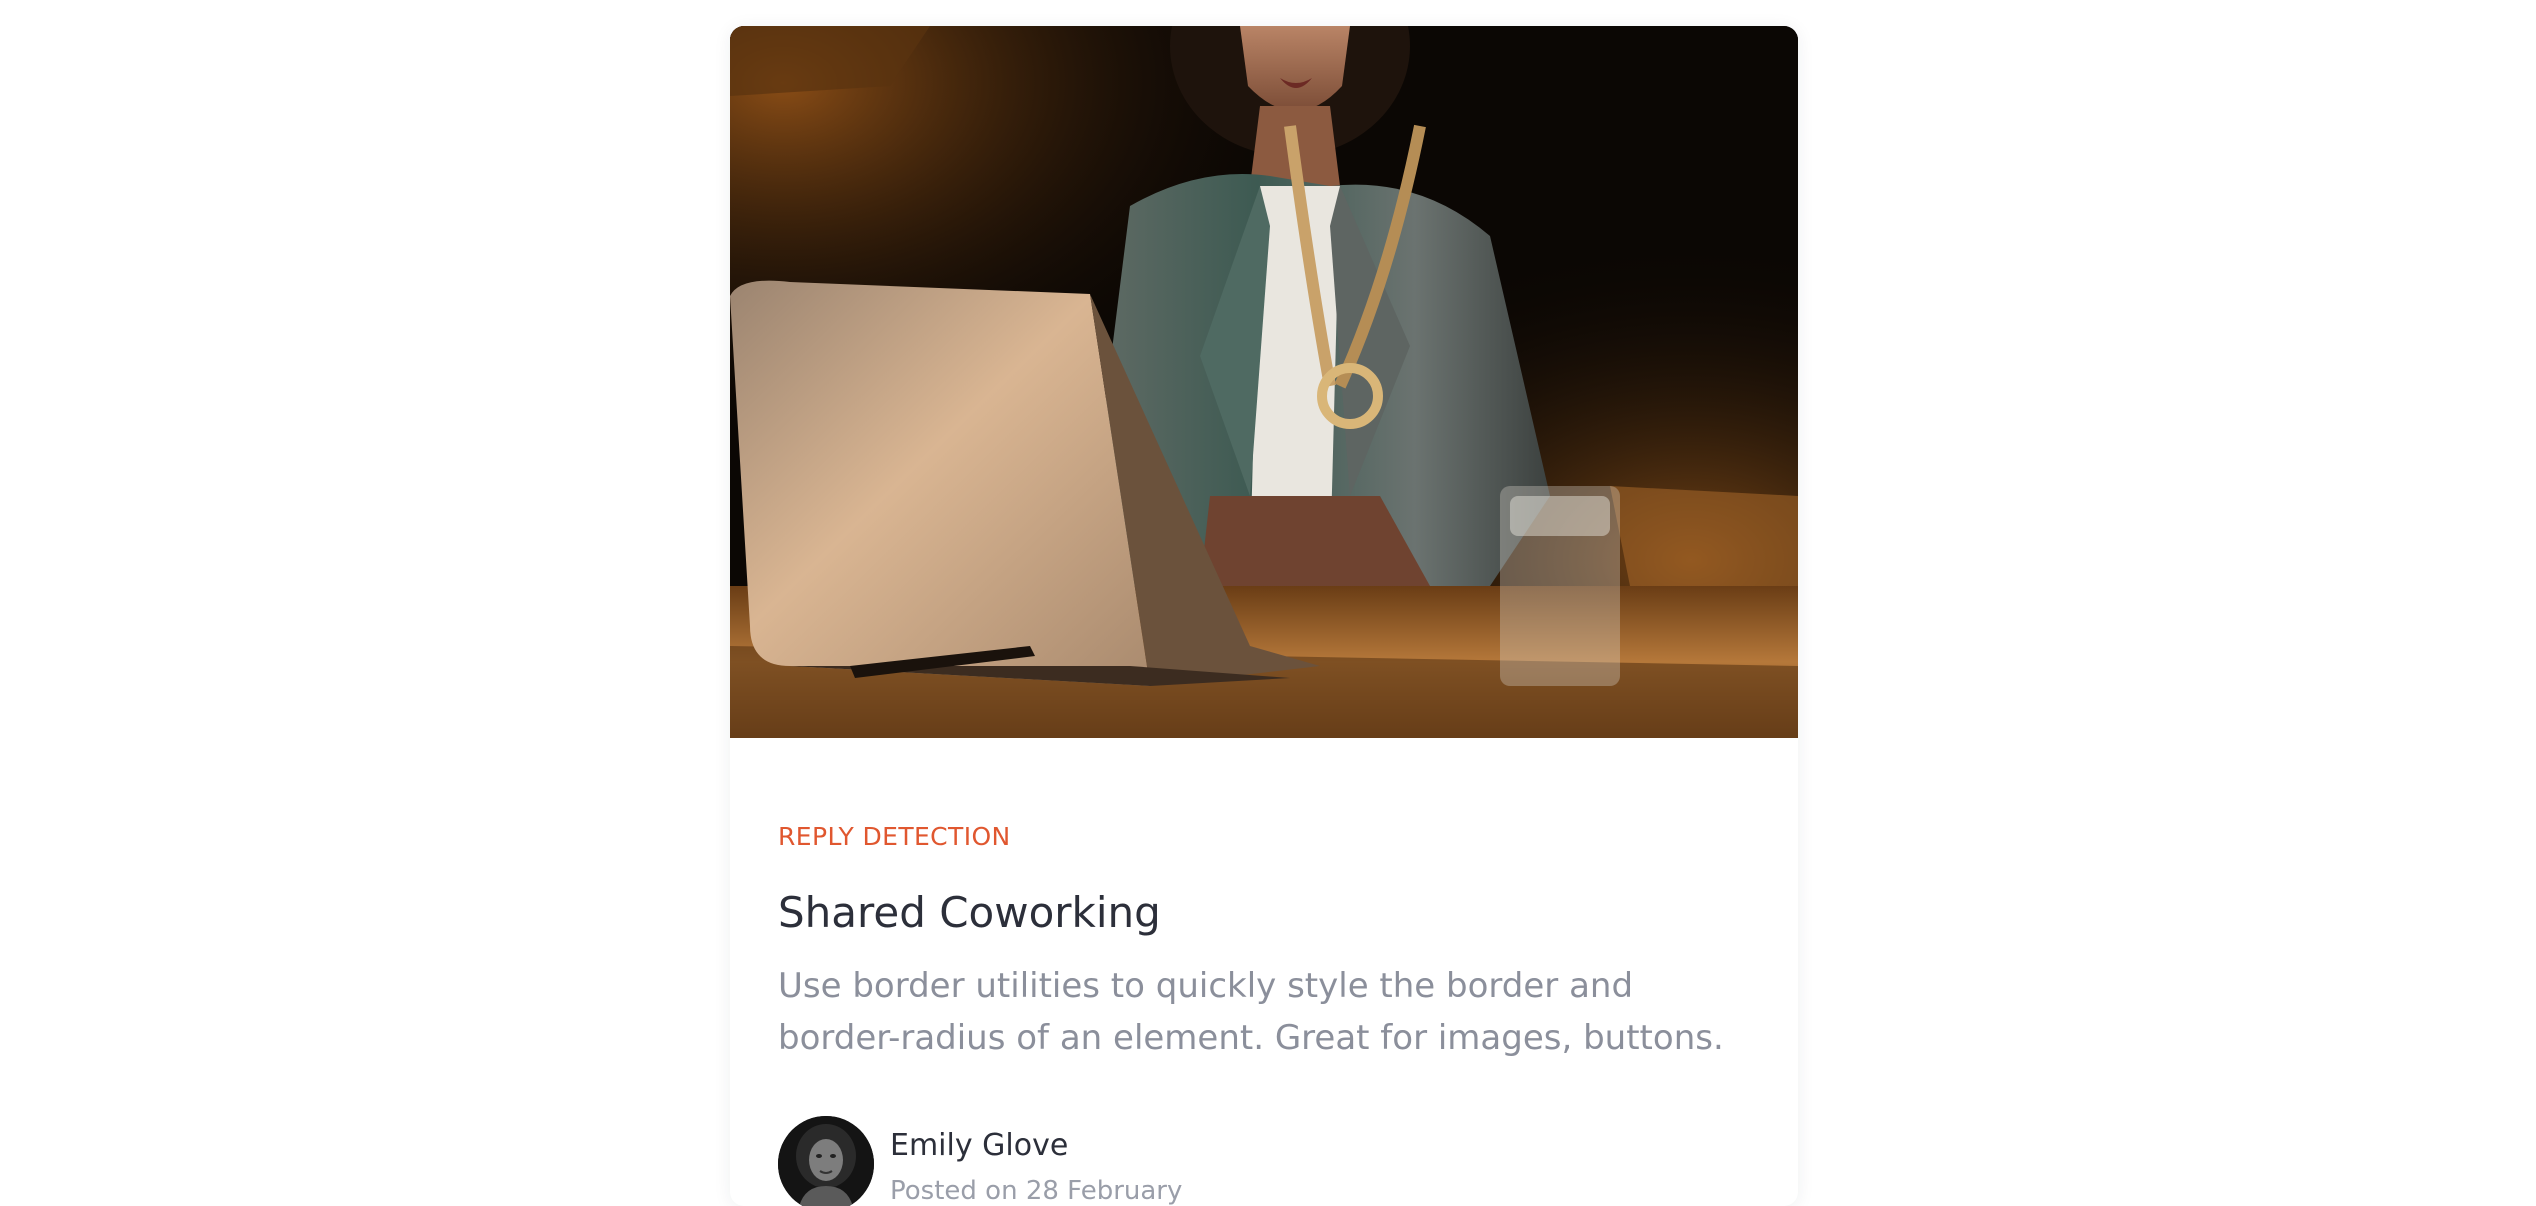 The image size is (2536, 1206). Describe the element at coordinates (1036, 1191) in the screenshot. I see `post-date: Posted on 28 February` at that location.